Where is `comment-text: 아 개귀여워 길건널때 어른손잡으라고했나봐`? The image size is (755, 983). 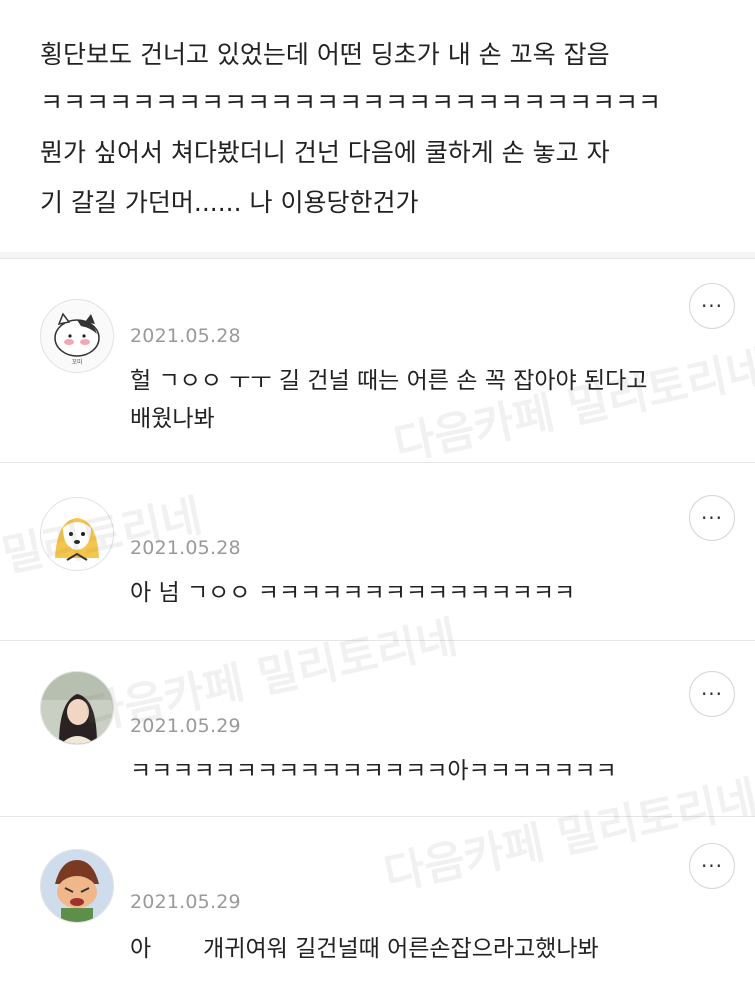
comment-text: 아 개귀여워 길건널때 어른손잡으라고했나봐 is located at coordinates (364, 949).